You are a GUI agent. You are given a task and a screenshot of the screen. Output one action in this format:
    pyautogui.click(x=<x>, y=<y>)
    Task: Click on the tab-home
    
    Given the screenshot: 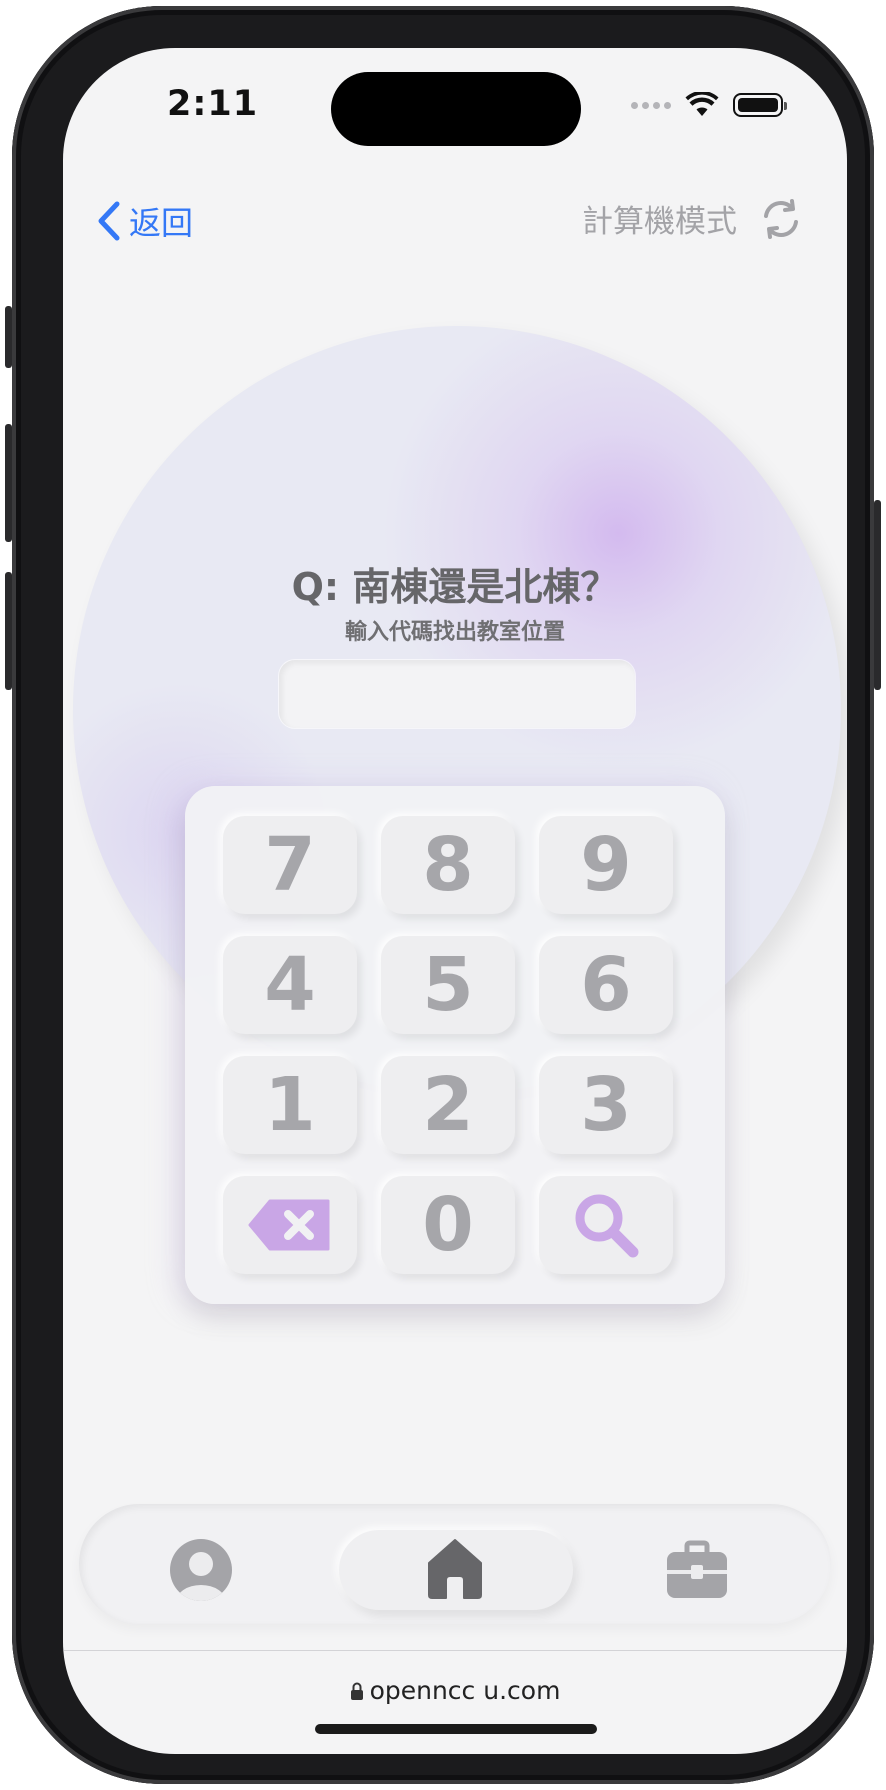 What is the action you would take?
    pyautogui.click(x=455, y=1569)
    